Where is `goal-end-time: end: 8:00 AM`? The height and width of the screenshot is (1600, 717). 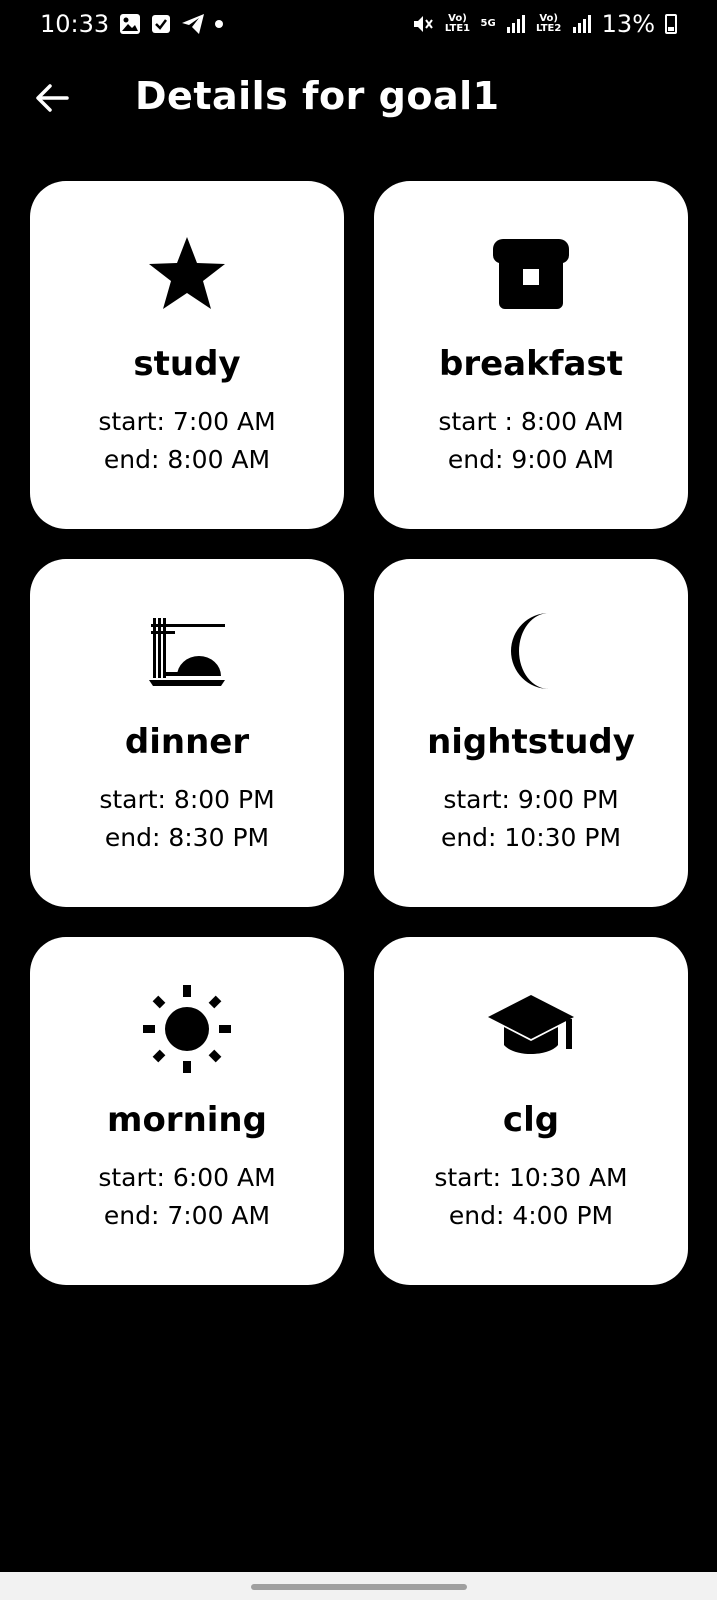 goal-end-time: end: 8:00 AM is located at coordinates (187, 459).